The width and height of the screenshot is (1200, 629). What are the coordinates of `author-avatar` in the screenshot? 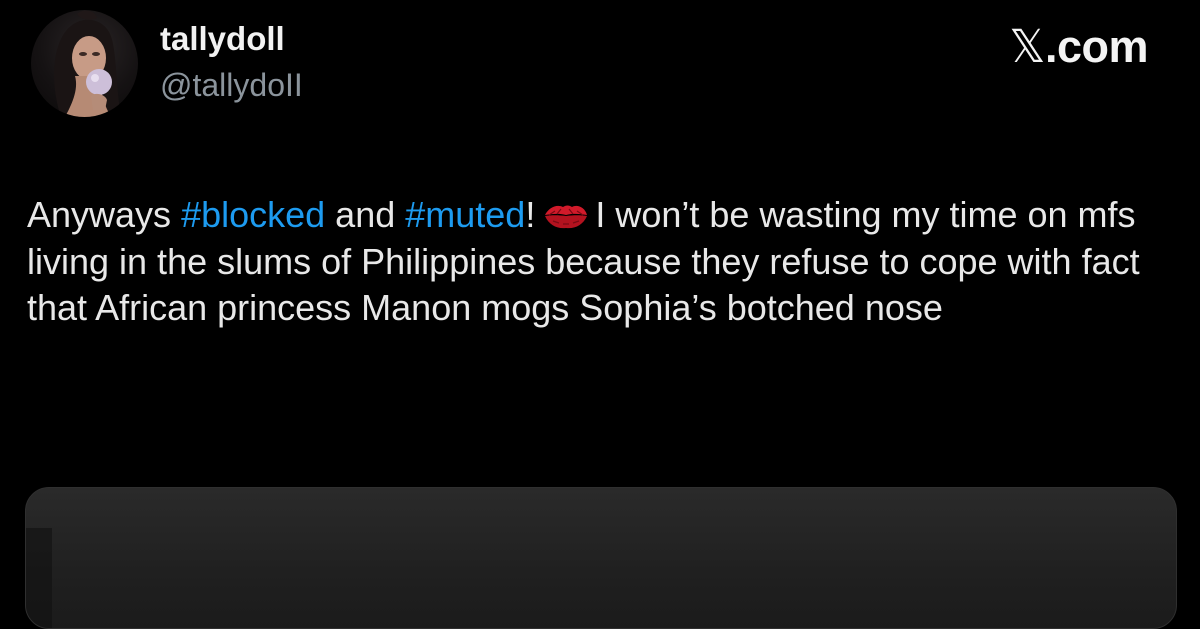 It's located at (84, 63).